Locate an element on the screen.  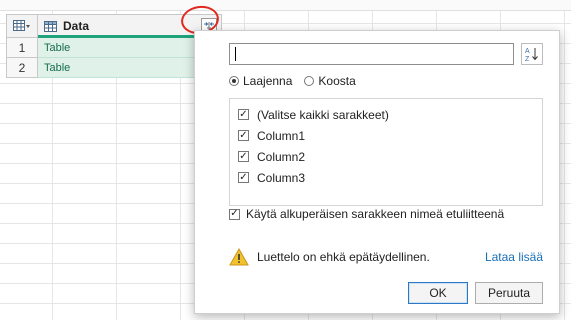
column-item-column3: ✓ Column3 is located at coordinates (386, 177).